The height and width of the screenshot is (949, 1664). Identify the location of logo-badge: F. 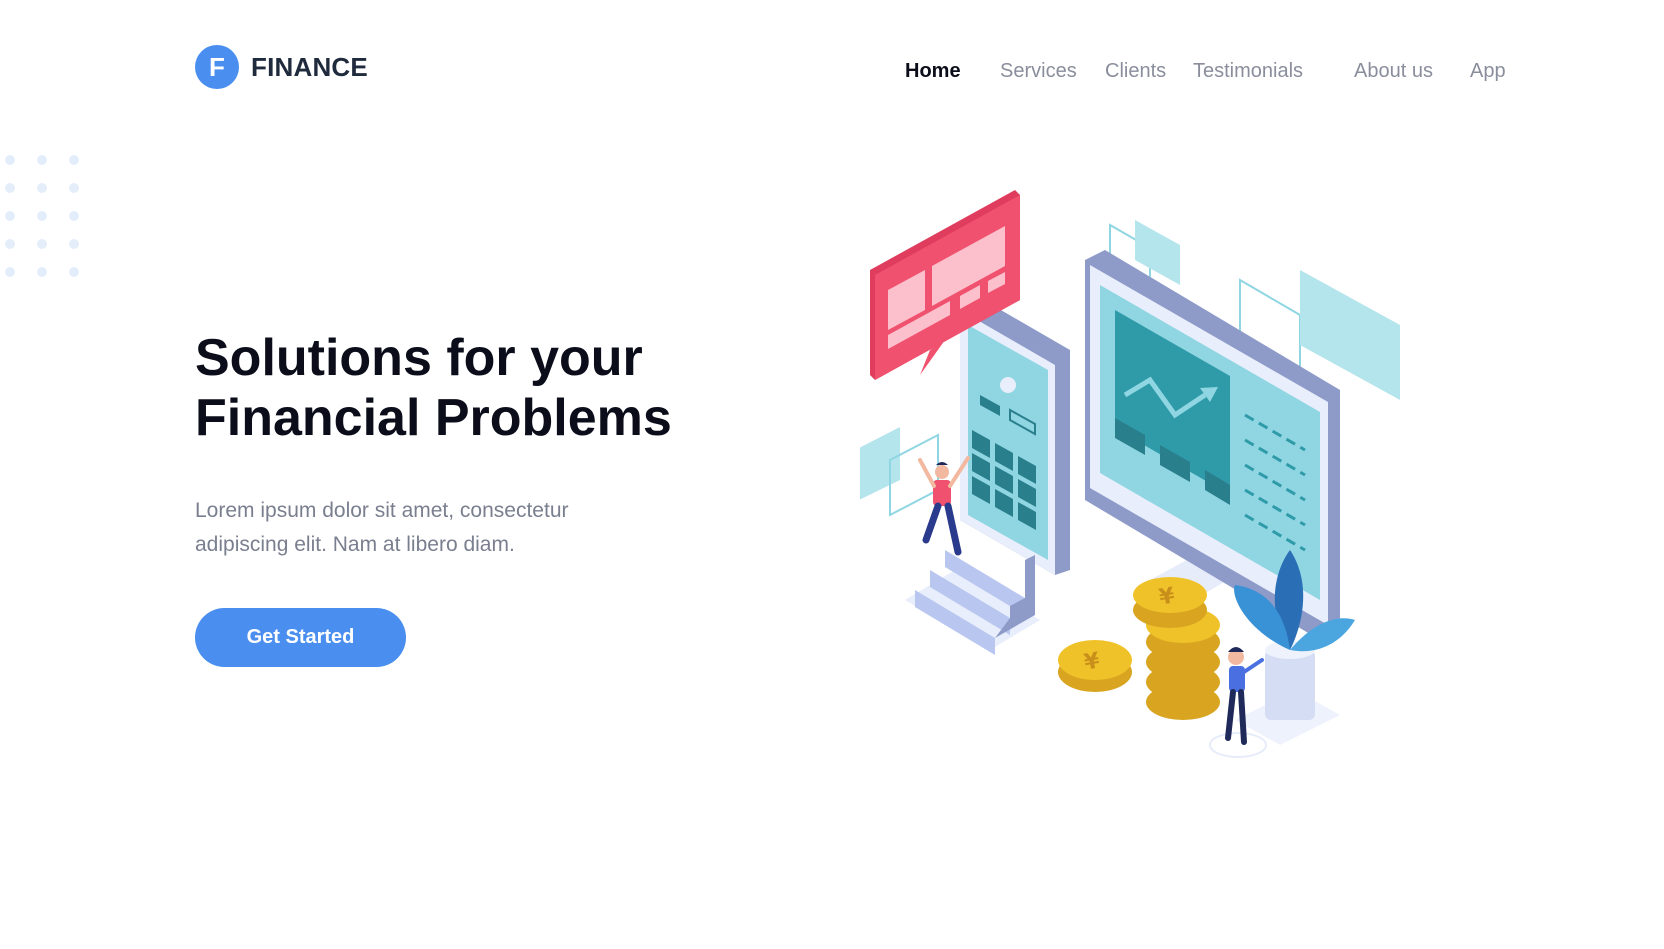
(217, 67).